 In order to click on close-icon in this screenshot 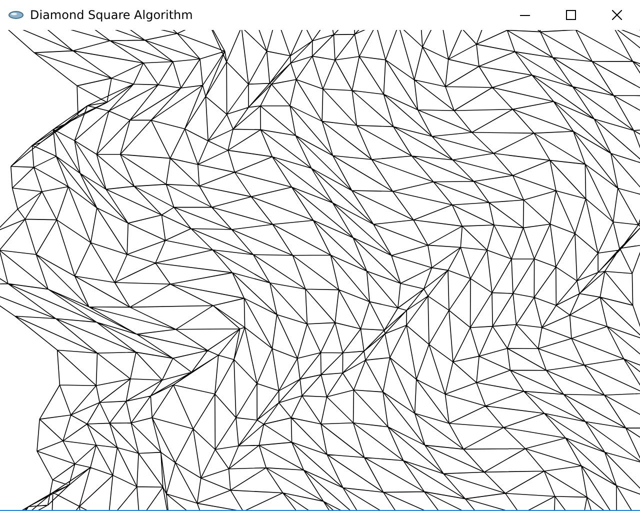, I will do `click(617, 15)`.